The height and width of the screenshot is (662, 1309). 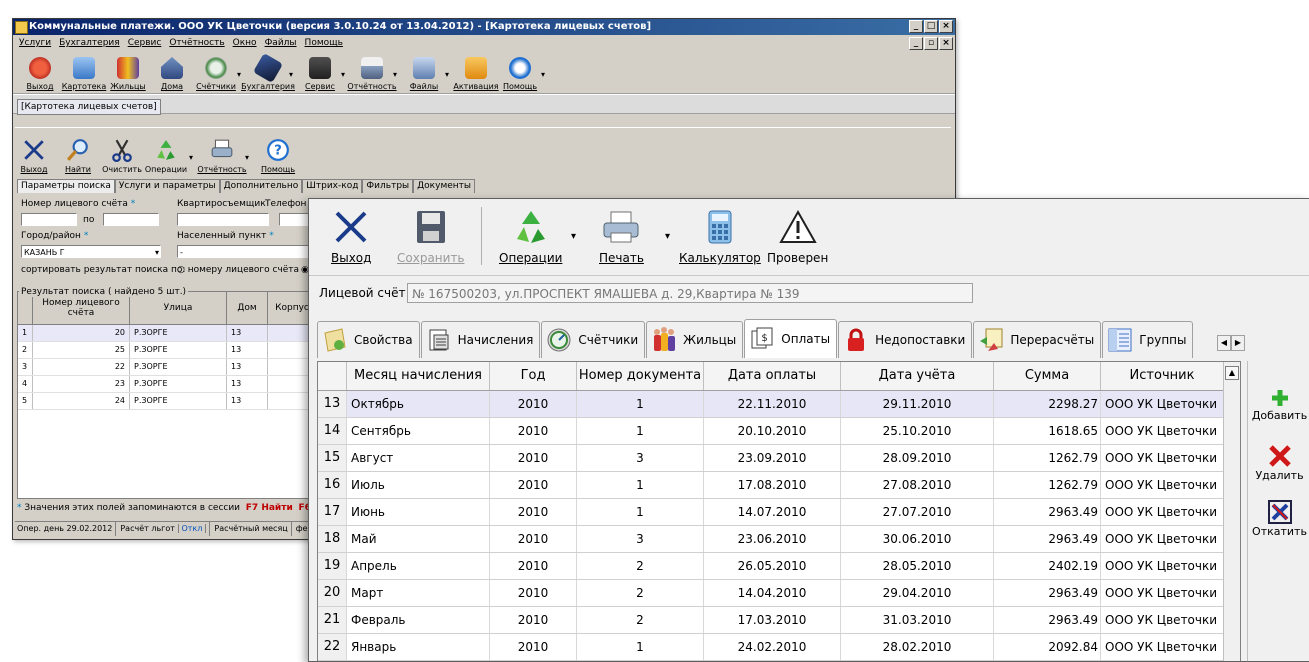 What do you see at coordinates (424, 75) in the screenshot?
I see `toolbar-files-button: Файлы` at bounding box center [424, 75].